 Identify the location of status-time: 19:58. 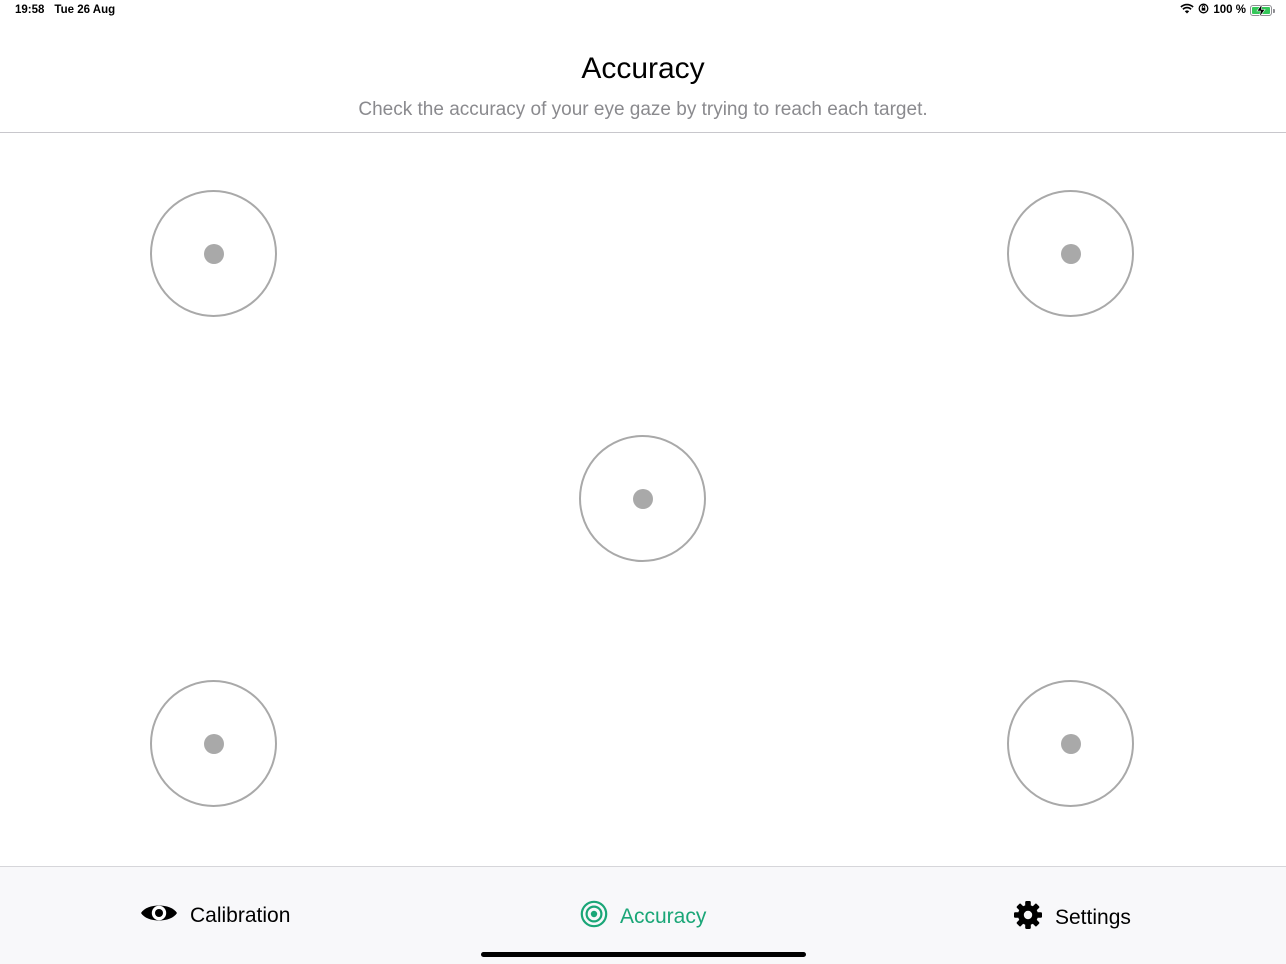
(30, 10).